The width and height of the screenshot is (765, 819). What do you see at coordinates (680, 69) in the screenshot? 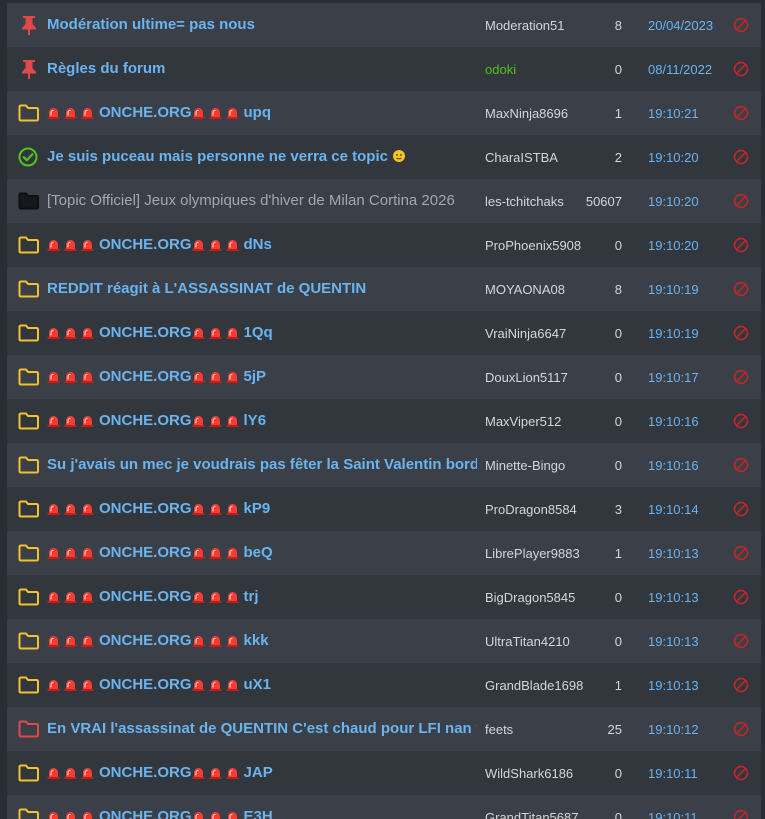
I see `topic-last-post-date: 08/11/2022` at bounding box center [680, 69].